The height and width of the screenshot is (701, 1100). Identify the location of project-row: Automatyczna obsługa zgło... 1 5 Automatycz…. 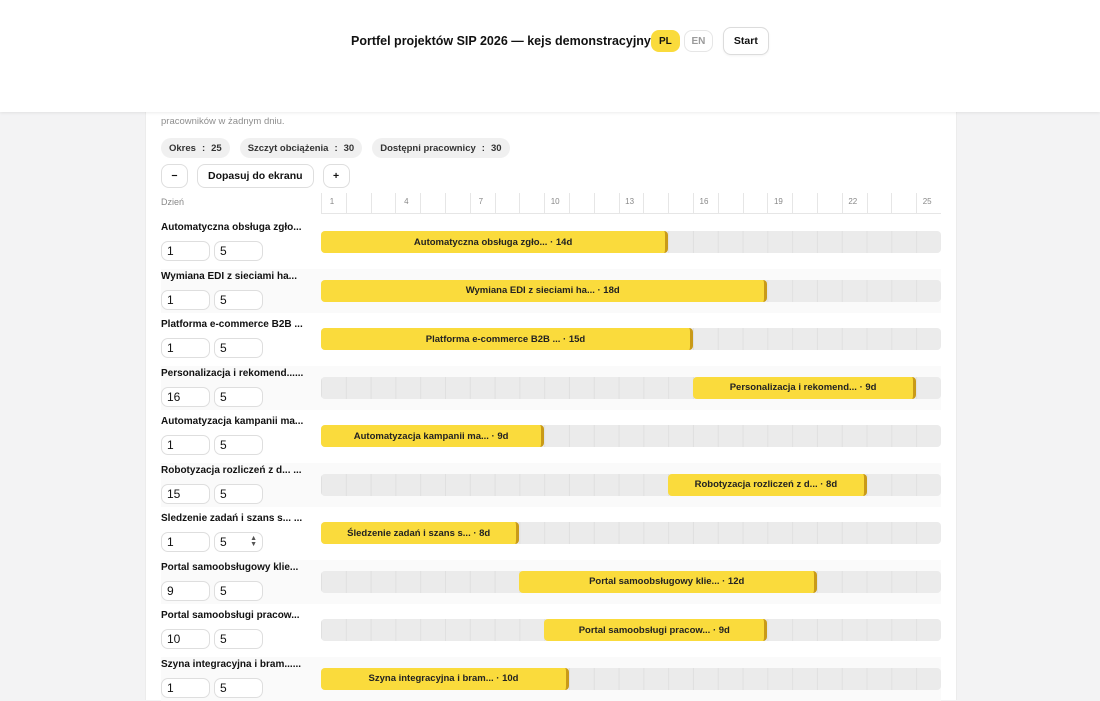
(551, 242).